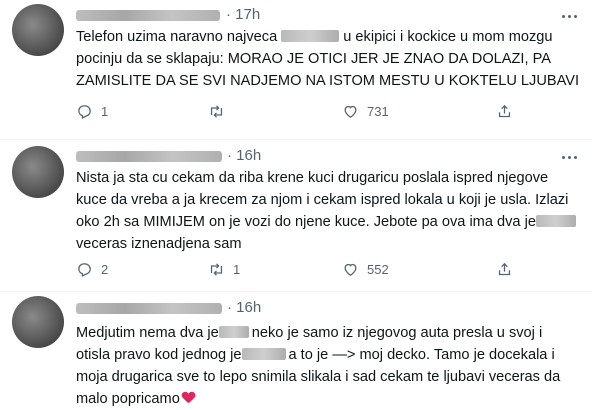 This screenshot has height=410, width=592. What do you see at coordinates (378, 269) in the screenshot?
I see `like-count: 552` at bounding box center [378, 269].